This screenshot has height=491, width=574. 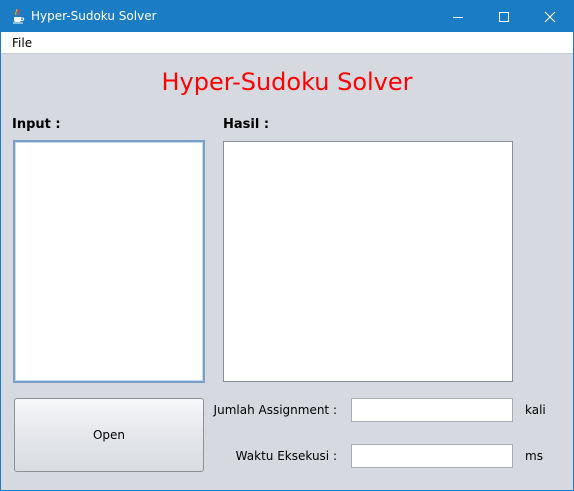 What do you see at coordinates (18, 16) in the screenshot?
I see `java-cup-icon` at bounding box center [18, 16].